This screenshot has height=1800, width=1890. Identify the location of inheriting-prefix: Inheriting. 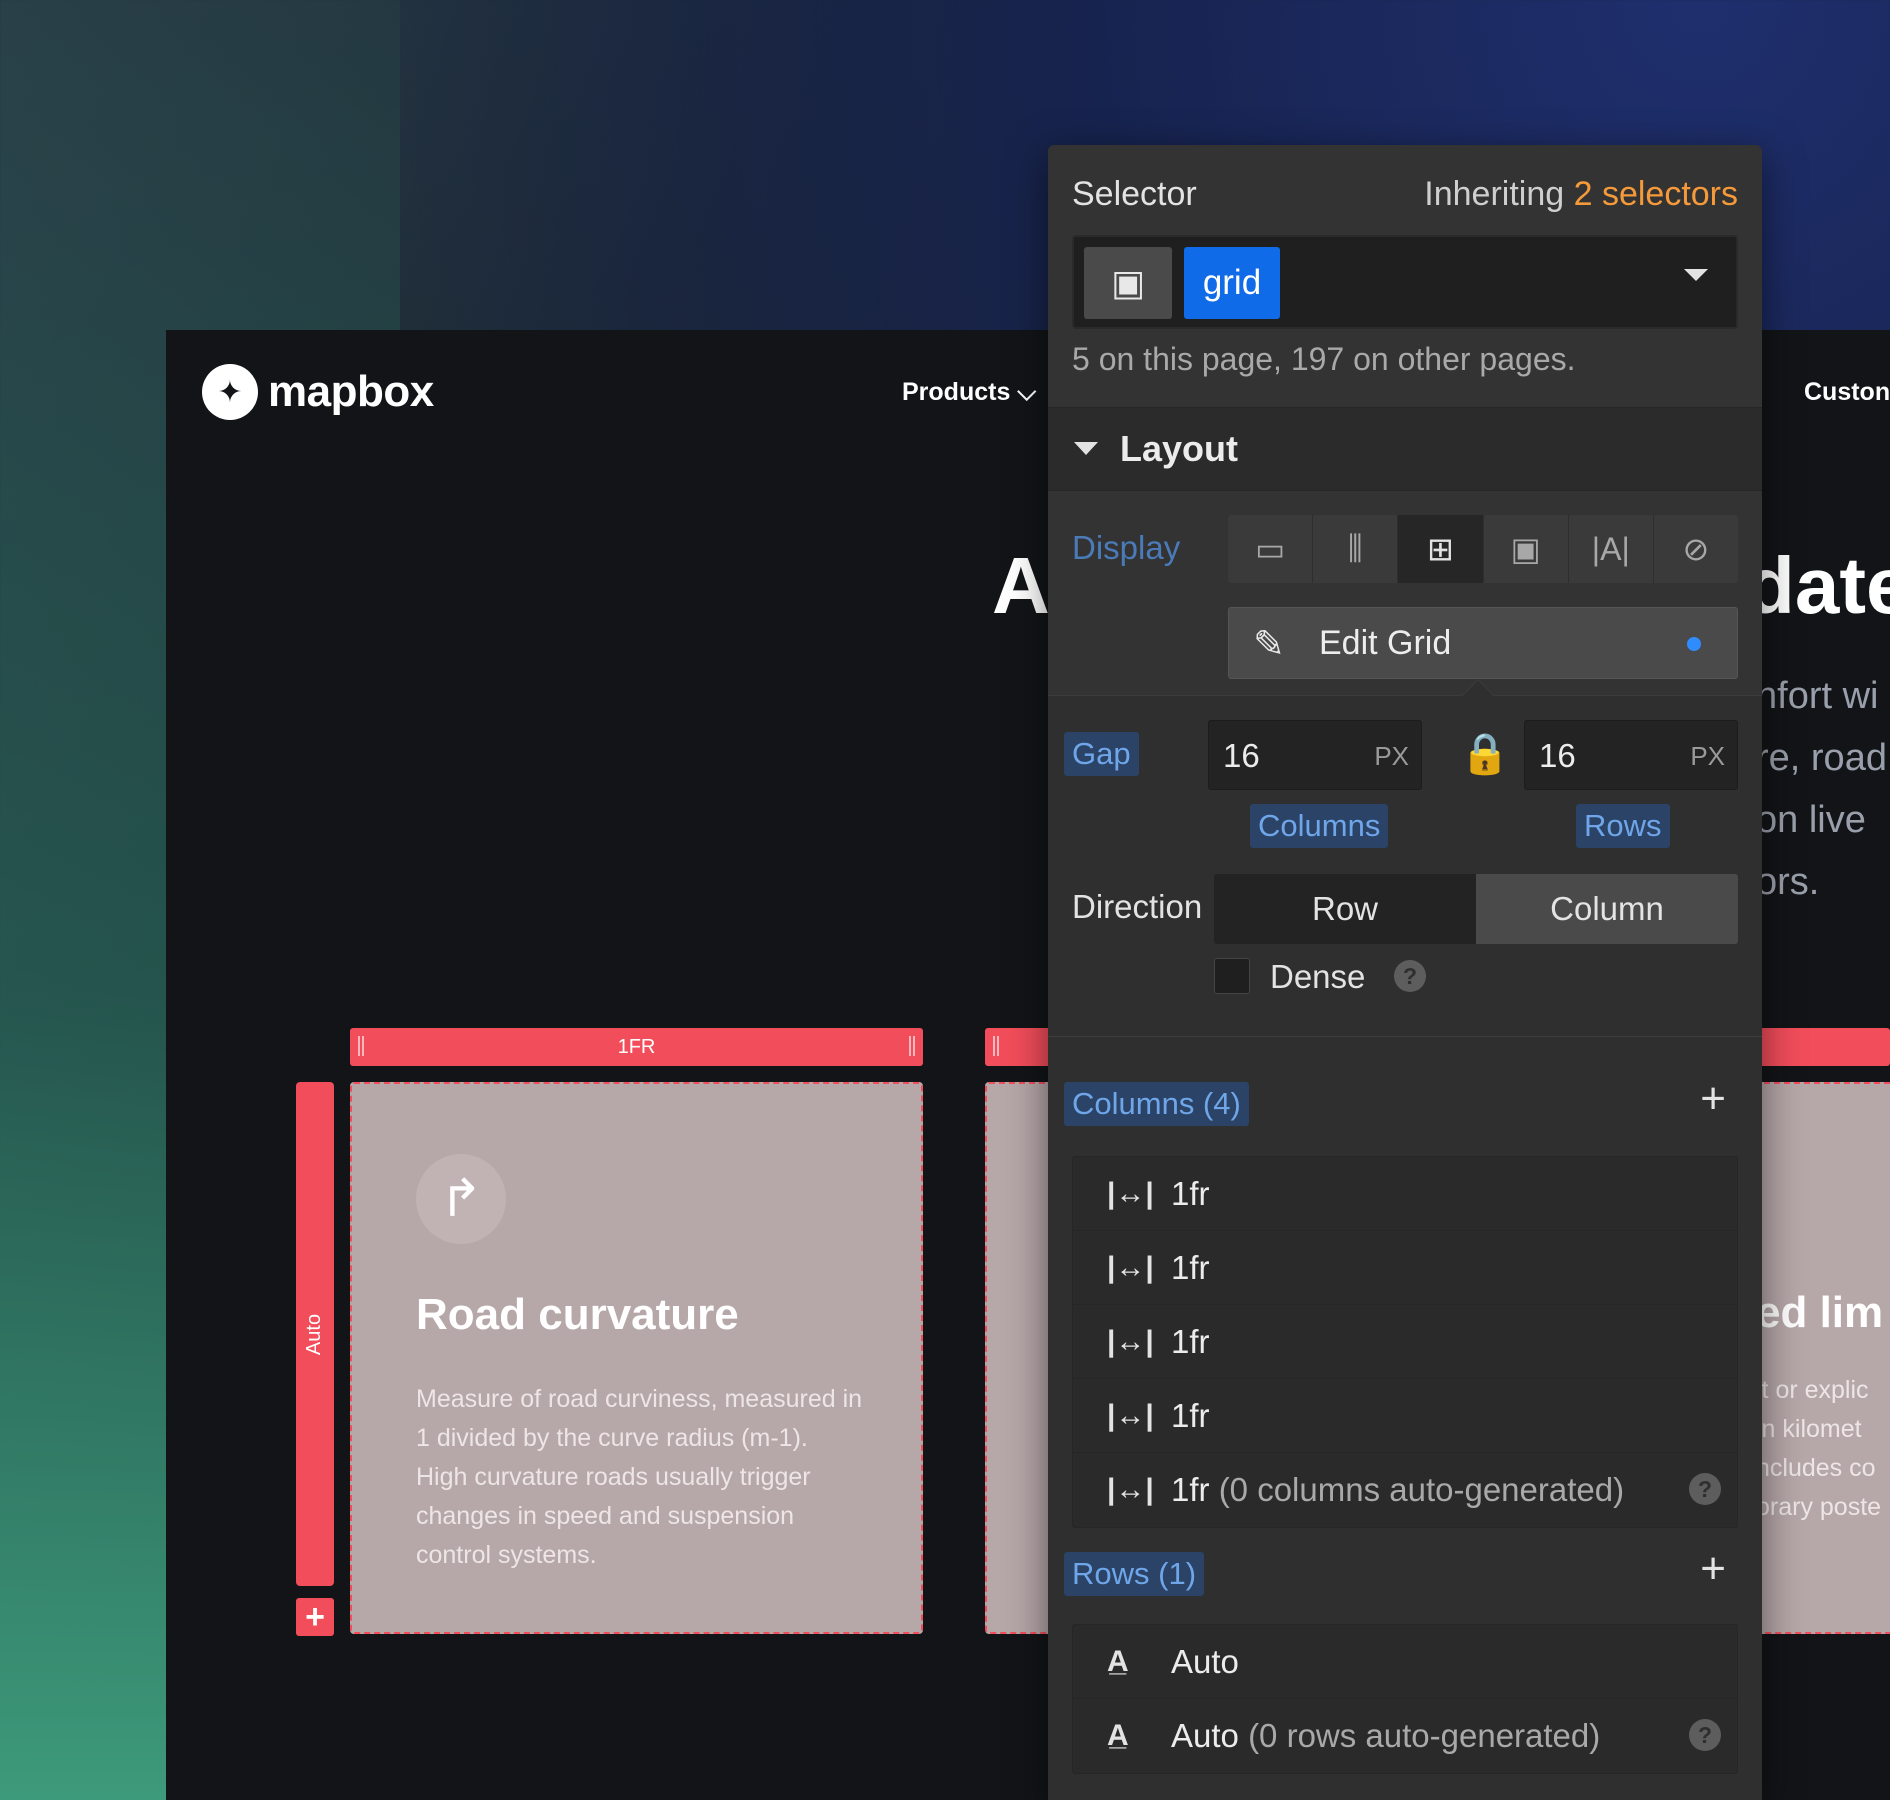
(1494, 194).